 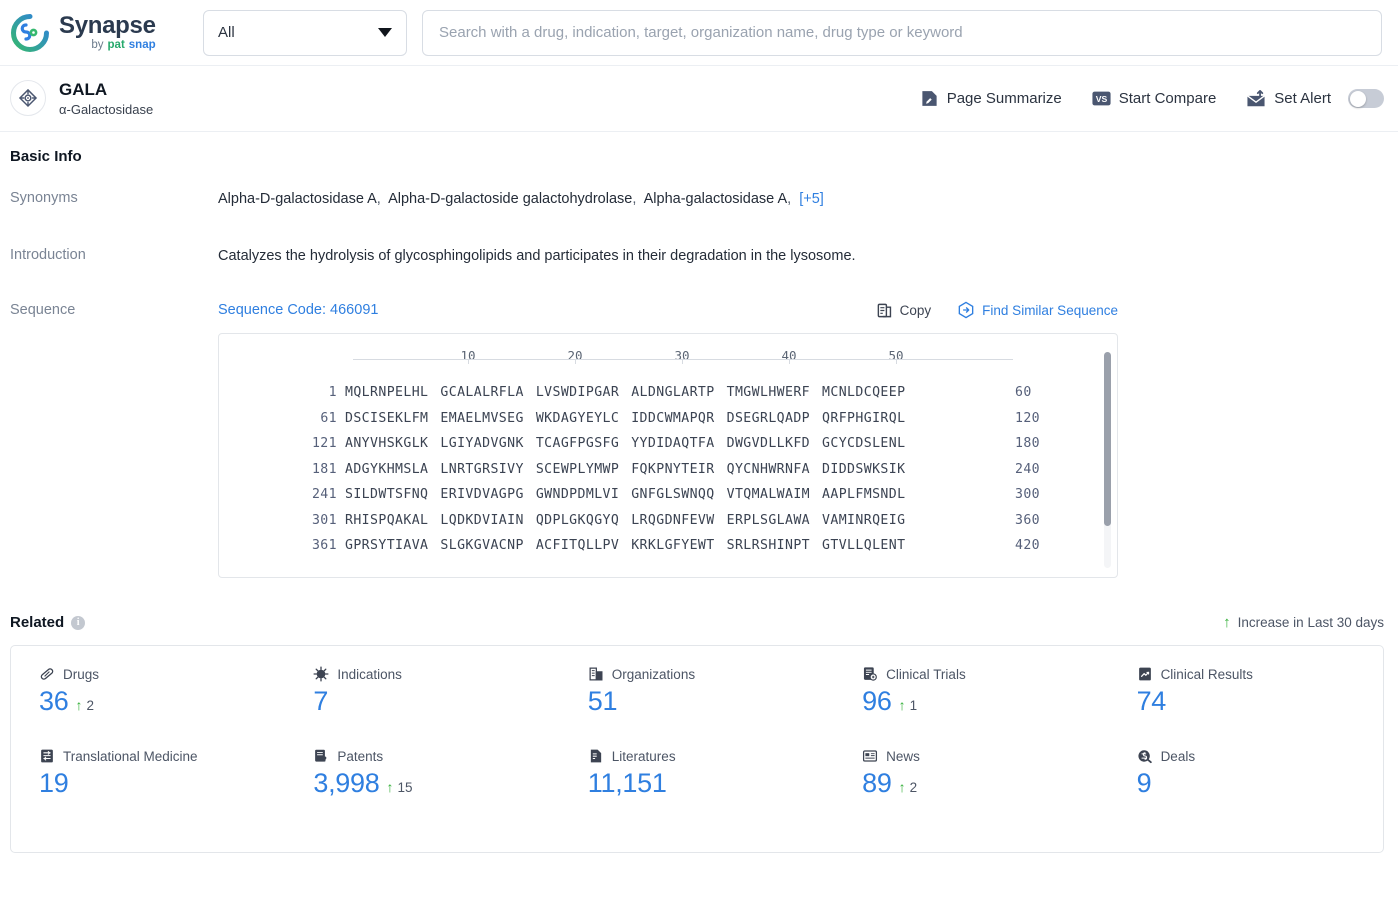 I want to click on residue-block: AAPLFMSNDL, so click(x=864, y=495).